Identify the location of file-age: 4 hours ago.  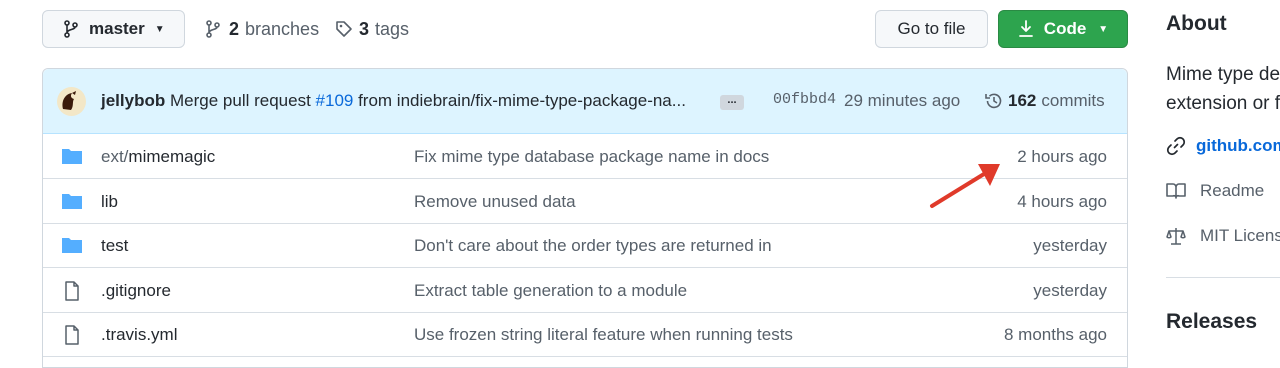
(1062, 201).